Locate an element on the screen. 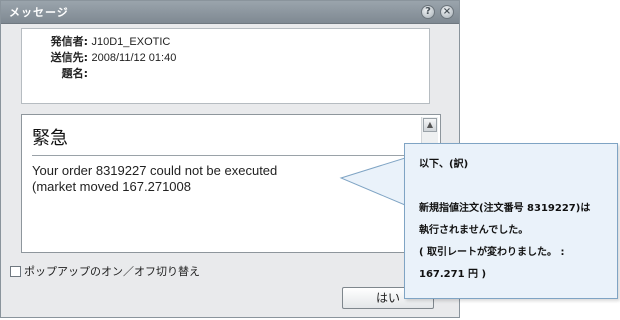 This screenshot has width=620, height=320. subject-row: 題名: is located at coordinates (55, 73).